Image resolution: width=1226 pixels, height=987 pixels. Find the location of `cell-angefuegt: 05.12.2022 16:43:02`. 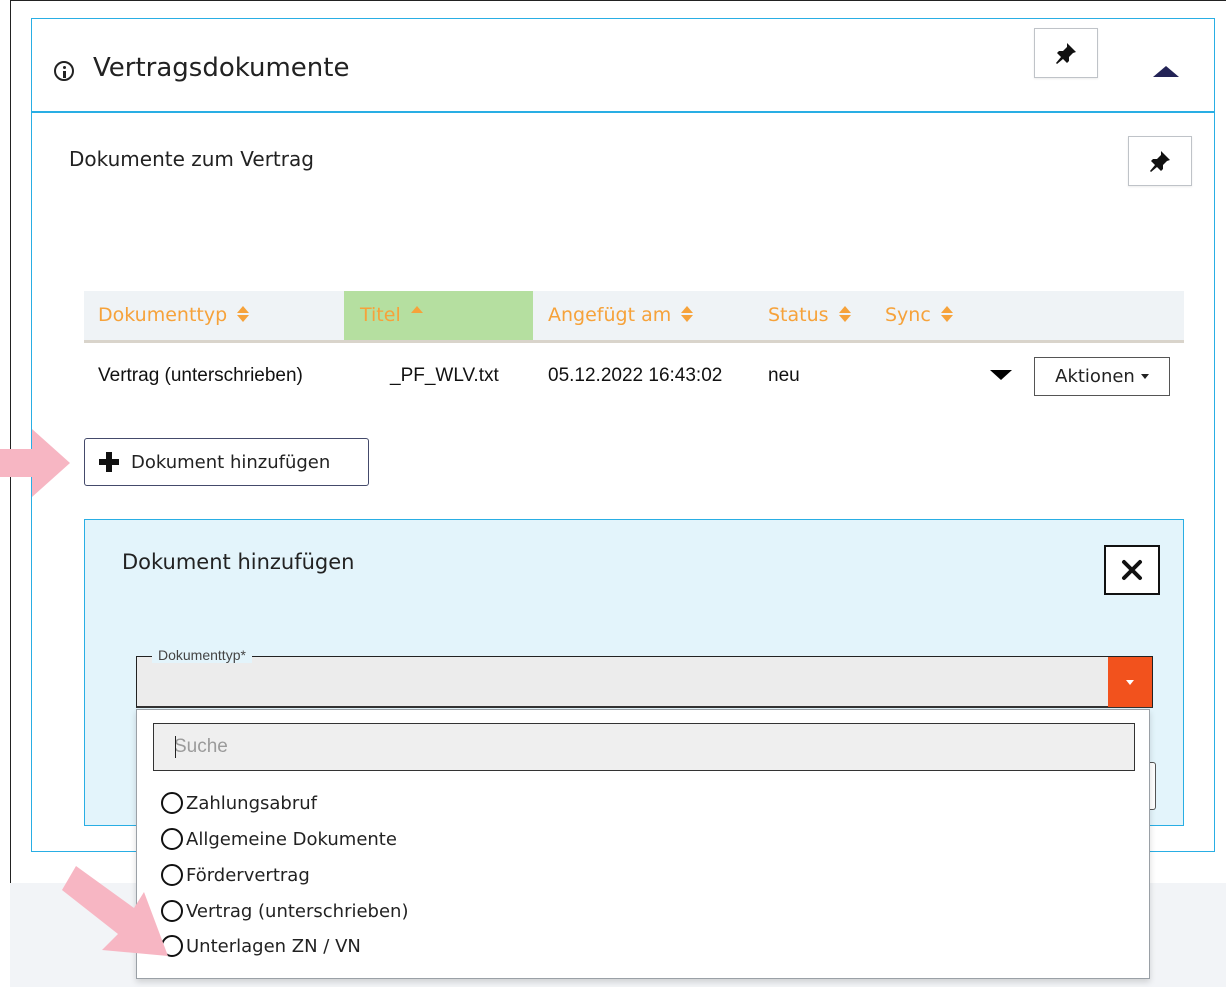

cell-angefuegt: 05.12.2022 16:43:02 is located at coordinates (635, 375).